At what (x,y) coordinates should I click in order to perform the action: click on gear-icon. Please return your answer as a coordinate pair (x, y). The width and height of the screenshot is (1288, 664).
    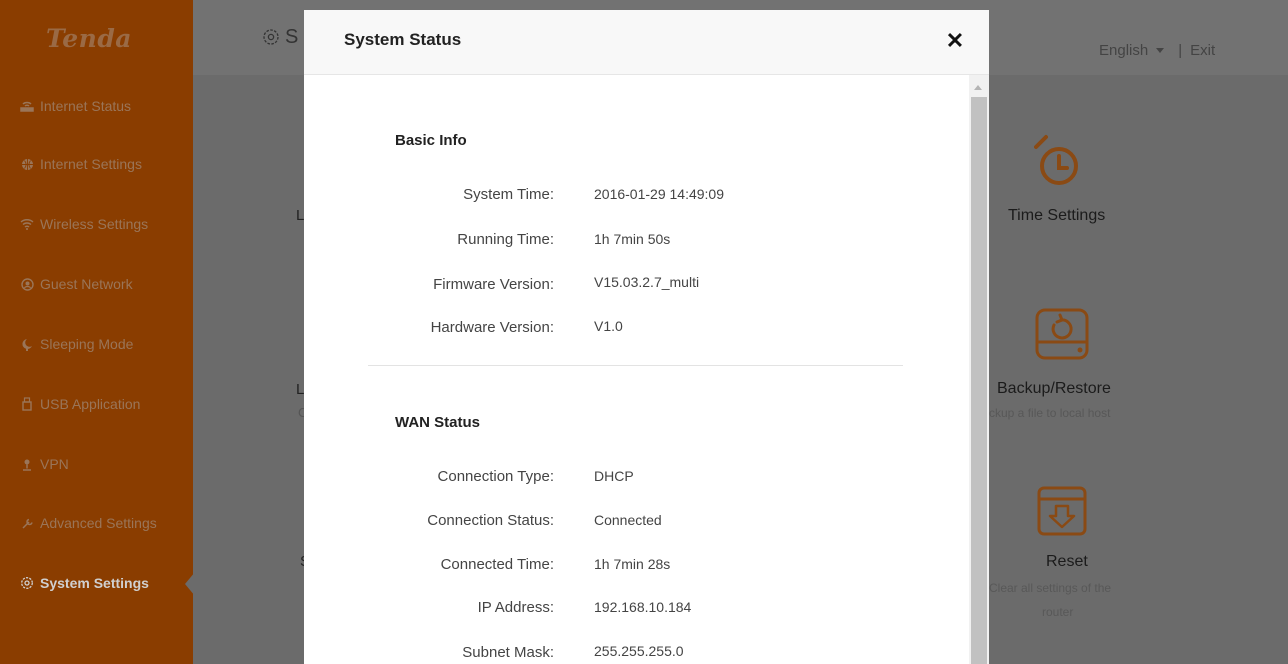
    Looking at the image, I should click on (27, 583).